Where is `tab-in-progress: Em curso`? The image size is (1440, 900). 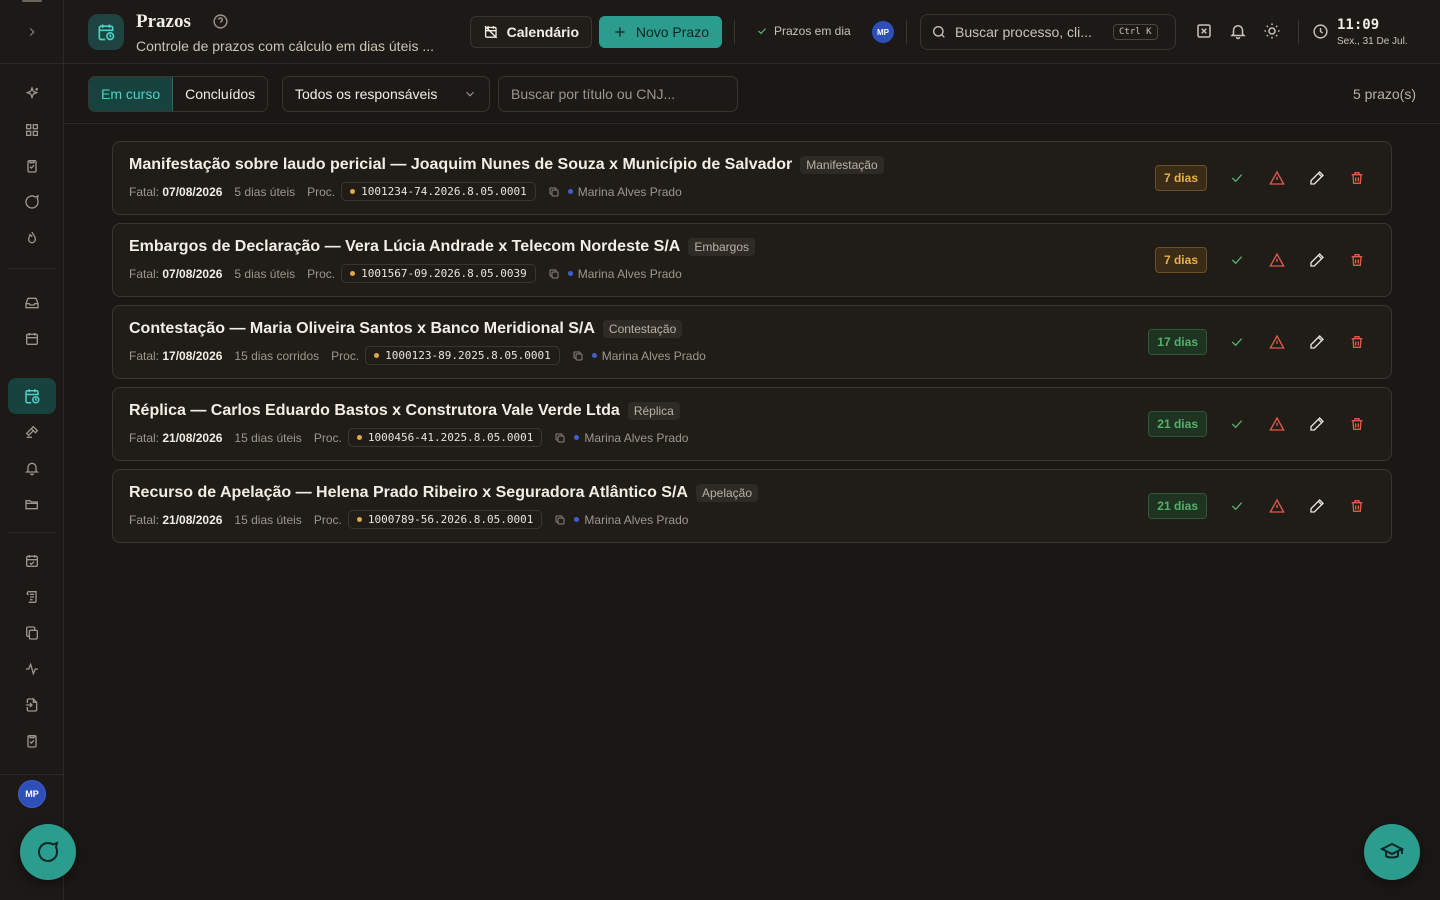 tab-in-progress: Em curso is located at coordinates (131, 94).